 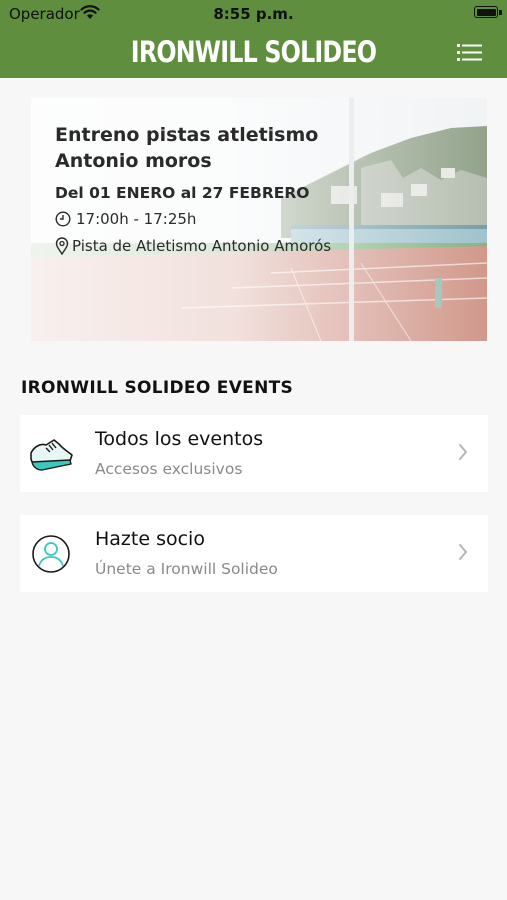 I want to click on section-title: IRONWILL SOLIDEO EVENTS, so click(x=157, y=388).